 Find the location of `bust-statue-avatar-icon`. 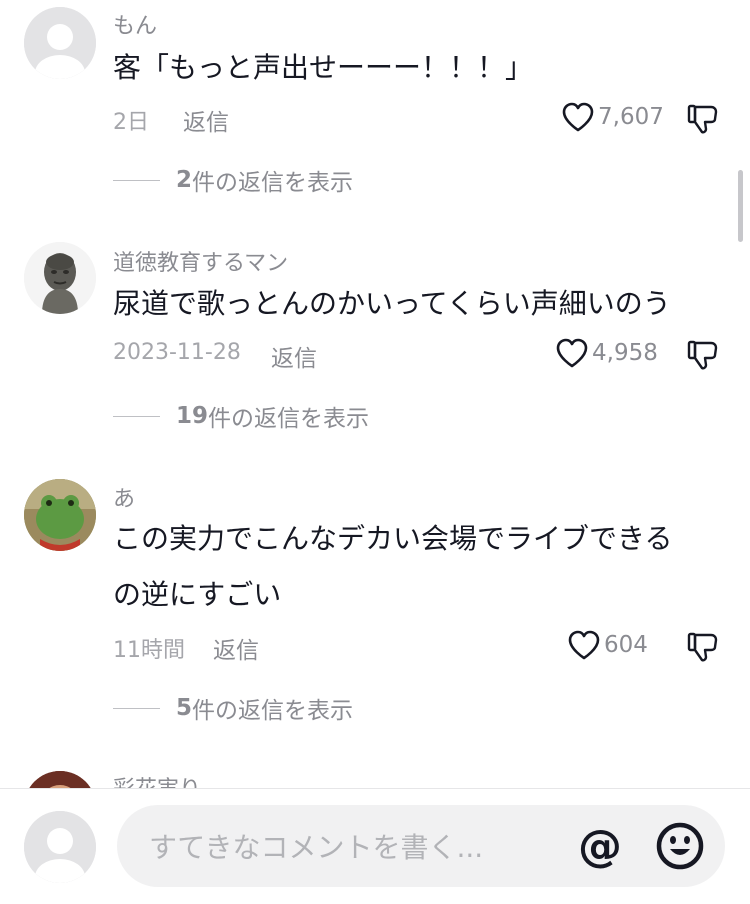

bust-statue-avatar-icon is located at coordinates (60, 278).